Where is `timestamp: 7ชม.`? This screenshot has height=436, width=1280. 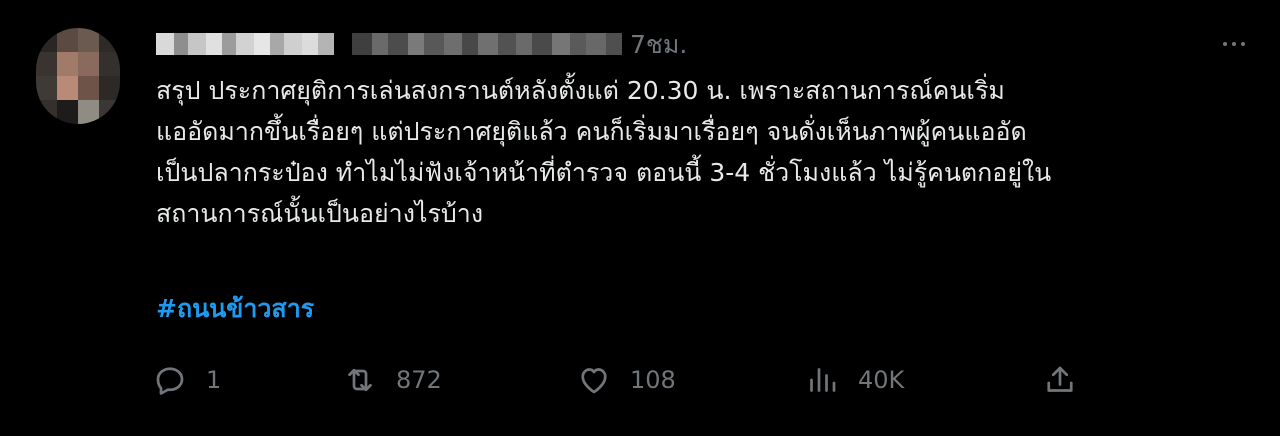
timestamp: 7ชม. is located at coordinates (658, 44).